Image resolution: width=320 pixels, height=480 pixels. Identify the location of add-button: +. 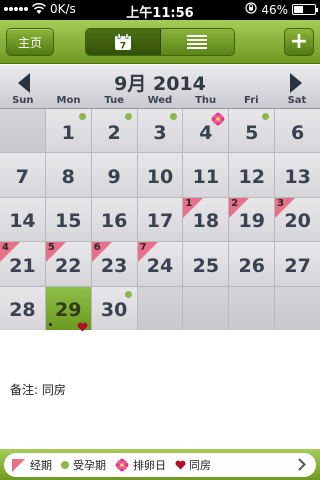
(299, 42).